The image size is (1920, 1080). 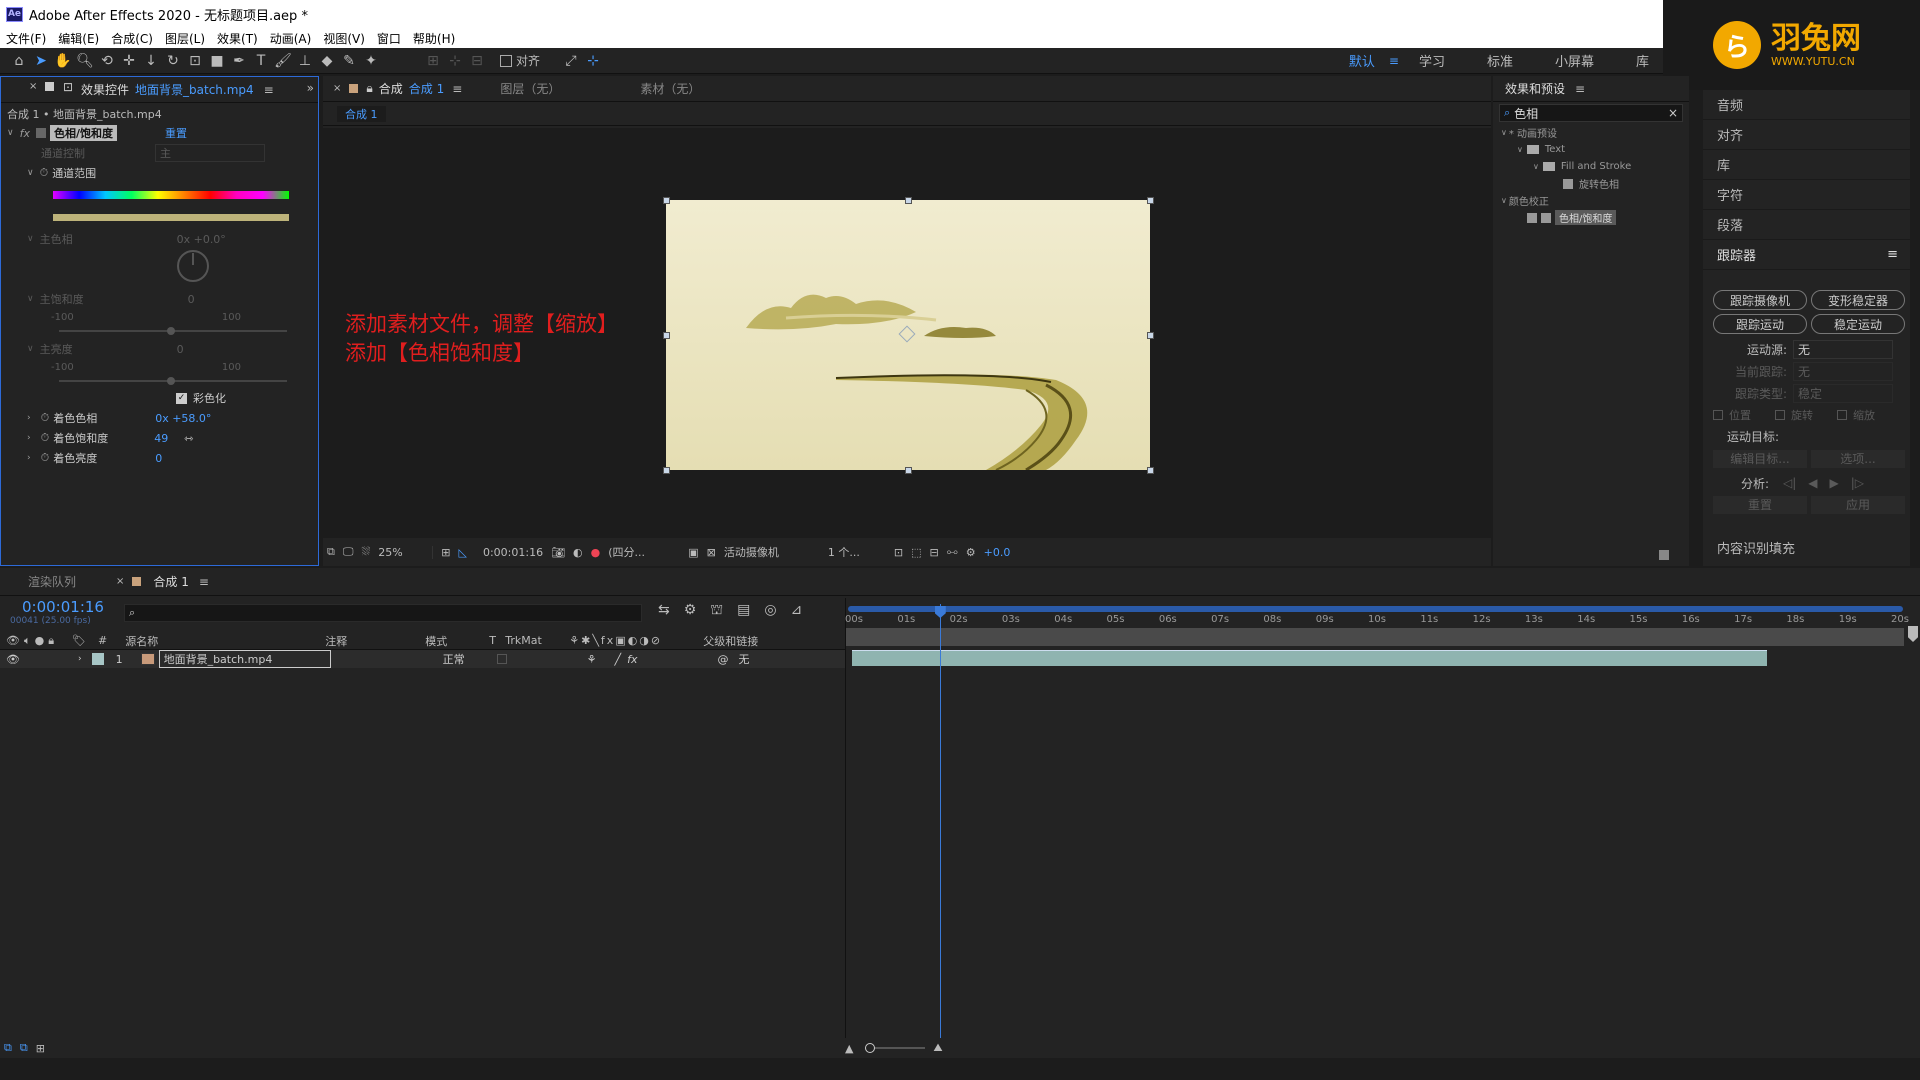 What do you see at coordinates (664, 611) in the screenshot?
I see `comp-mini-flowchart-icon: ⇆` at bounding box center [664, 611].